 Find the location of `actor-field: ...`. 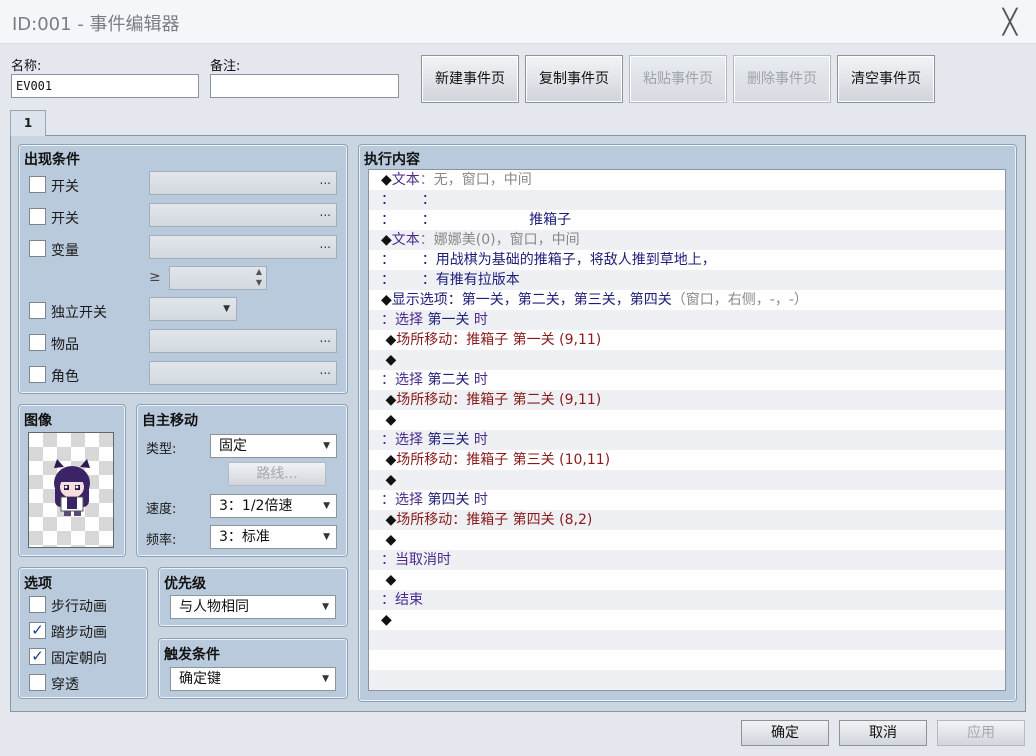

actor-field: ... is located at coordinates (243, 373).